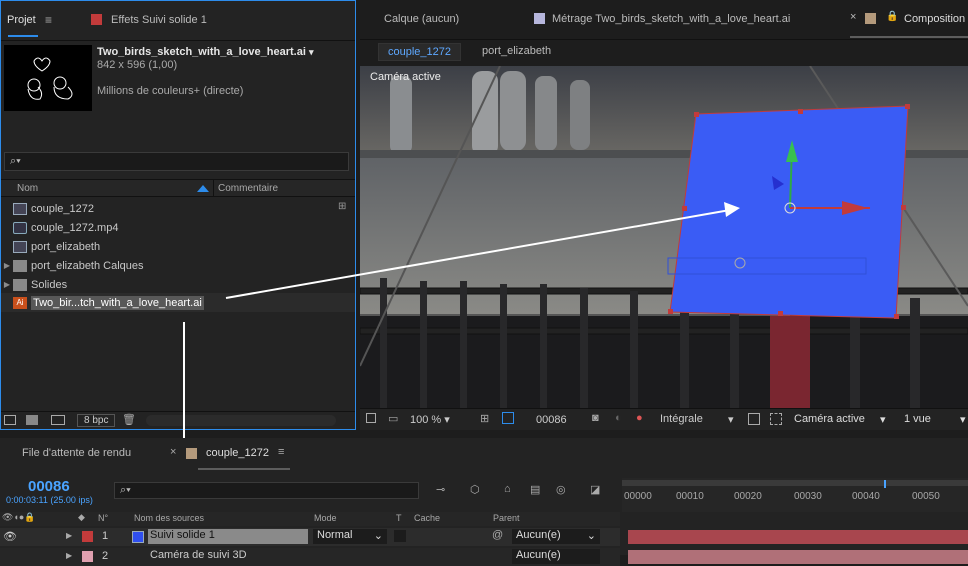 The image size is (968, 566). What do you see at coordinates (421, 19) in the screenshot?
I see `tab-layer: Calque (aucun)` at bounding box center [421, 19].